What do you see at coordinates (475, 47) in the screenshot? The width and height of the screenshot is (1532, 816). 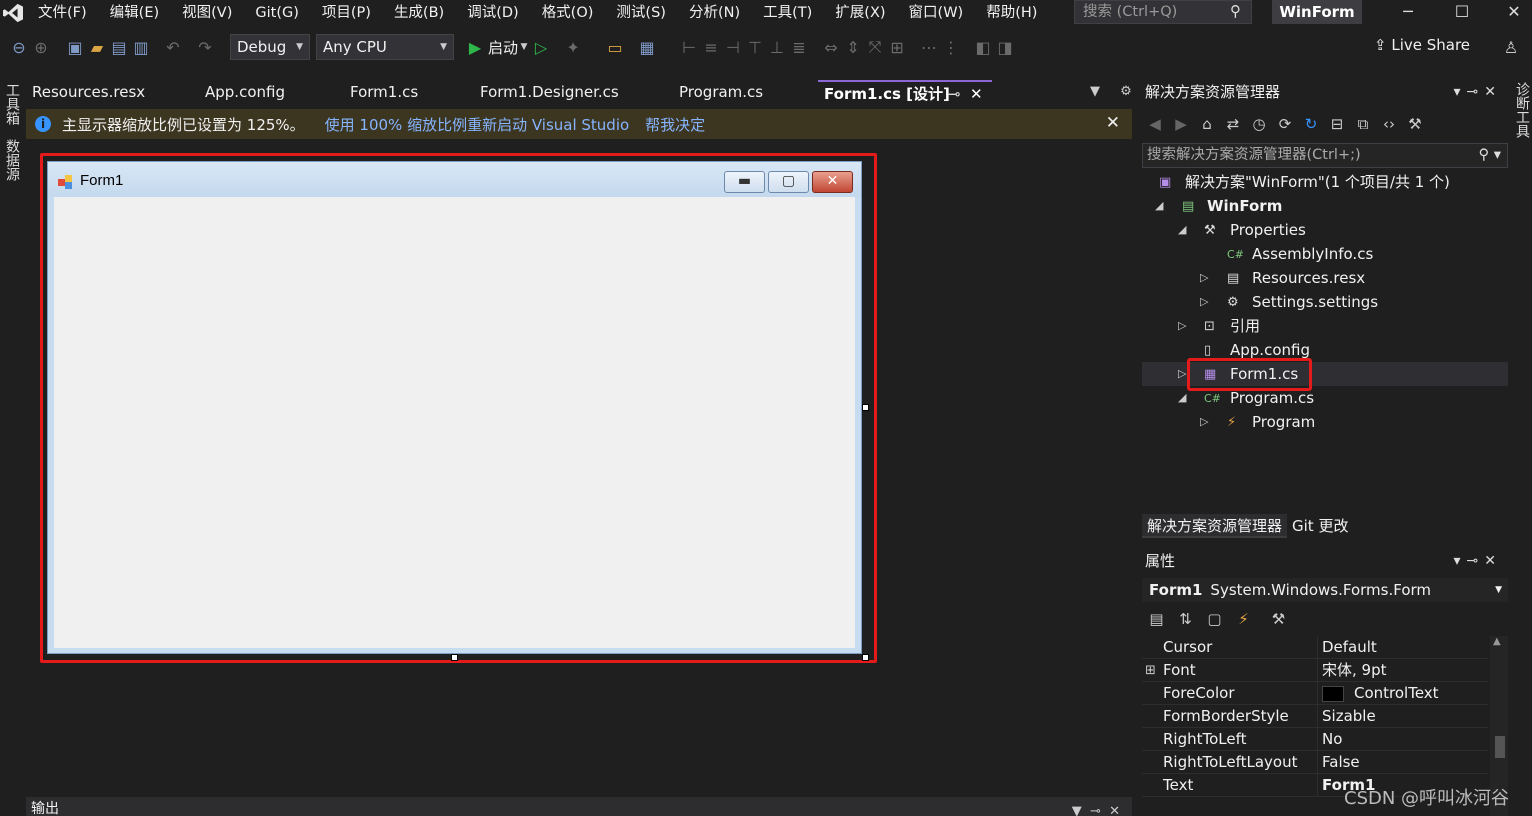 I see `start-debug-icon: ▶` at bounding box center [475, 47].